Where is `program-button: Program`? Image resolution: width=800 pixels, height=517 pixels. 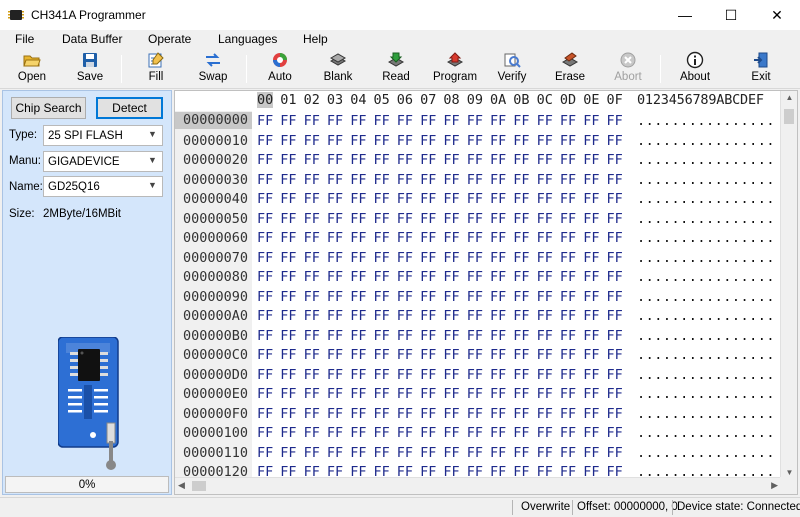
program-button: Program is located at coordinates (455, 69).